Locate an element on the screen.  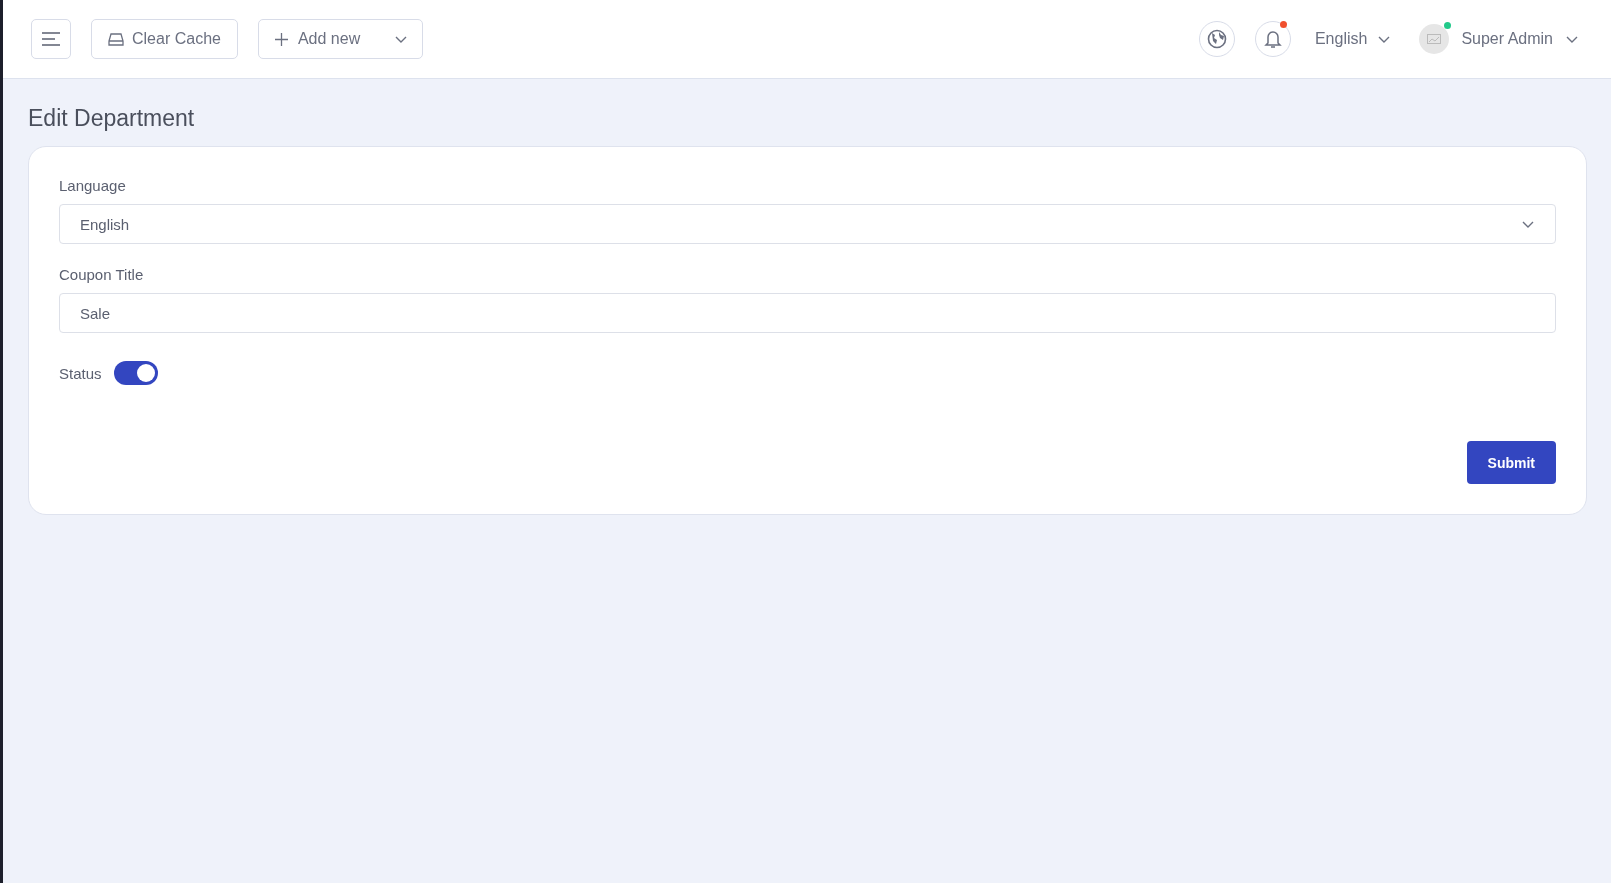
globe-icon is located at coordinates (1216, 39).